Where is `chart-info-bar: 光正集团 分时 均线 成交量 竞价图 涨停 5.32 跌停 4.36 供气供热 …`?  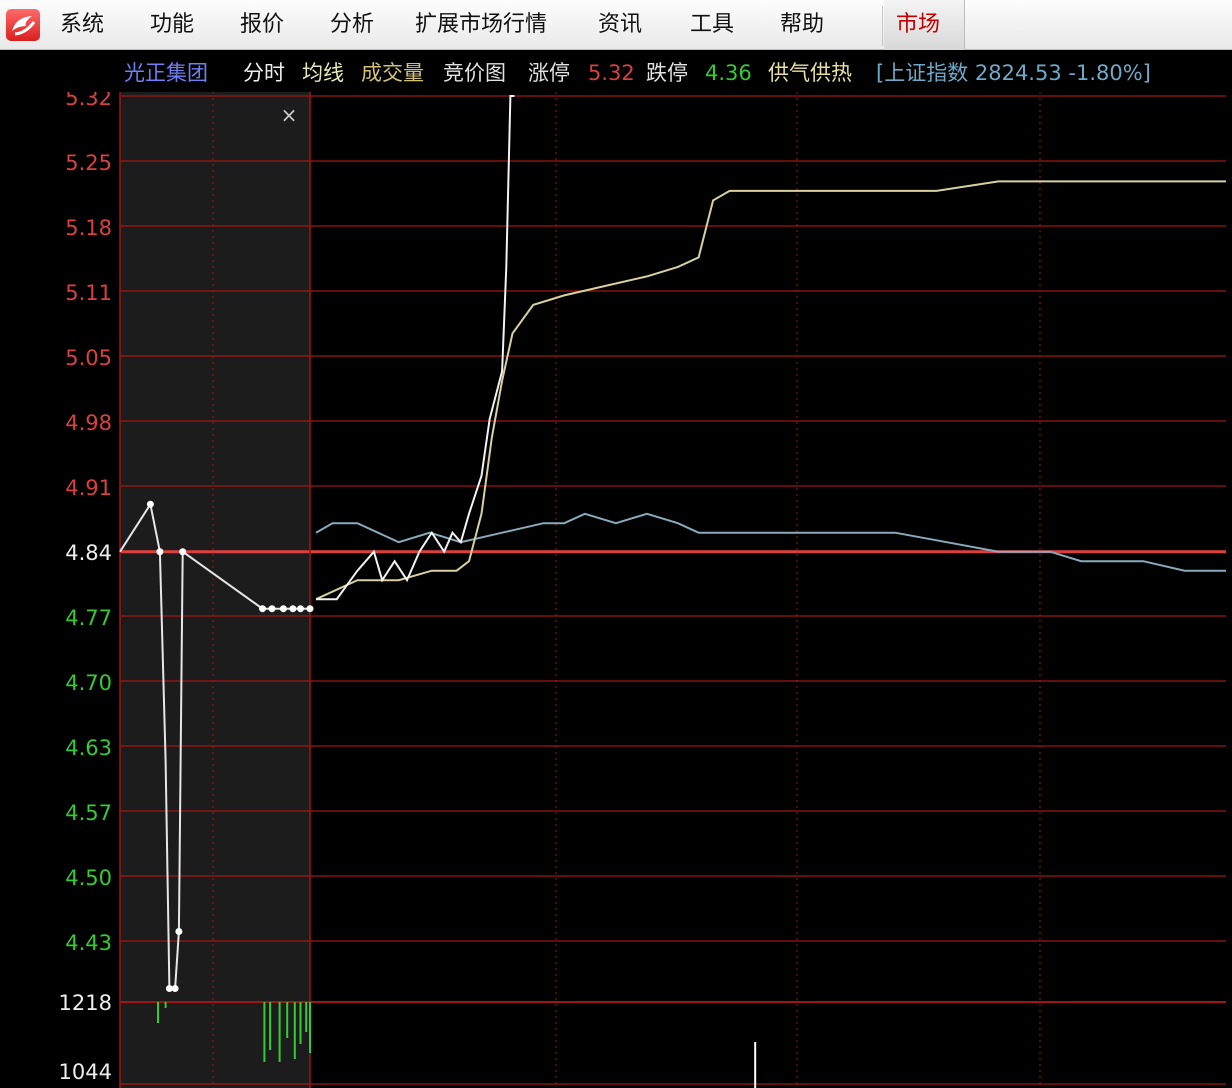
chart-info-bar: 光正集团 分时 均线 成交量 竞价图 涨停 5.32 跌停 4.36 供气供热 … is located at coordinates (616, 72).